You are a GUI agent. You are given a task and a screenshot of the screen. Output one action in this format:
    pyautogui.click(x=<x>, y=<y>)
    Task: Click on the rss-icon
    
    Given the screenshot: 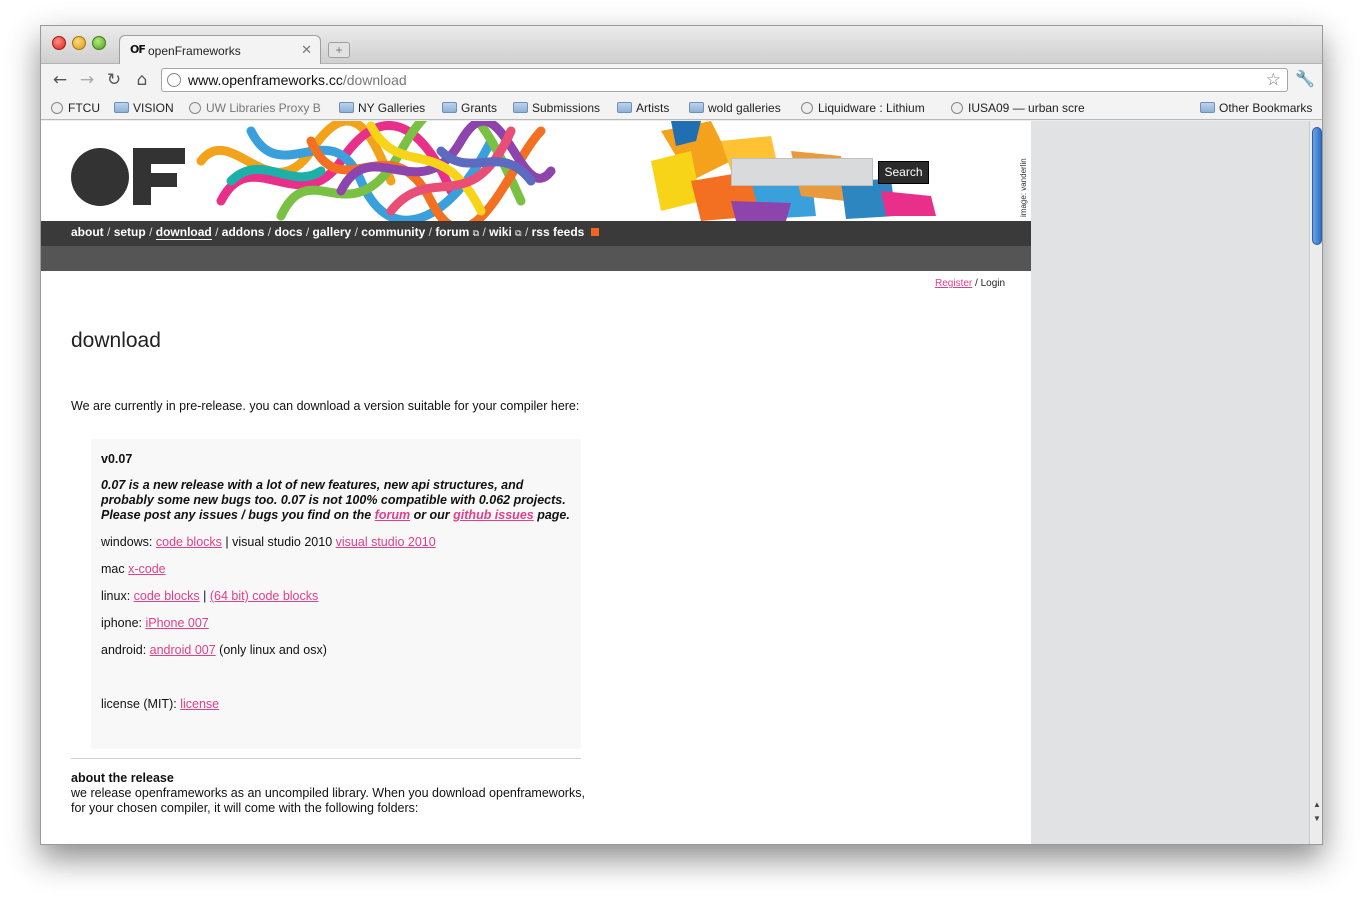 What is the action you would take?
    pyautogui.click(x=594, y=232)
    